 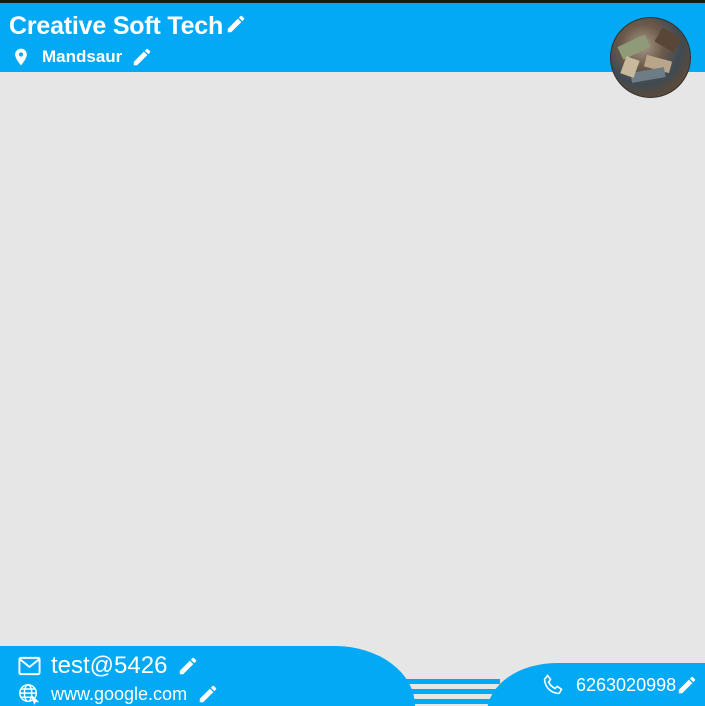 What do you see at coordinates (188, 666) in the screenshot?
I see `edit-email-pencil-icon` at bounding box center [188, 666].